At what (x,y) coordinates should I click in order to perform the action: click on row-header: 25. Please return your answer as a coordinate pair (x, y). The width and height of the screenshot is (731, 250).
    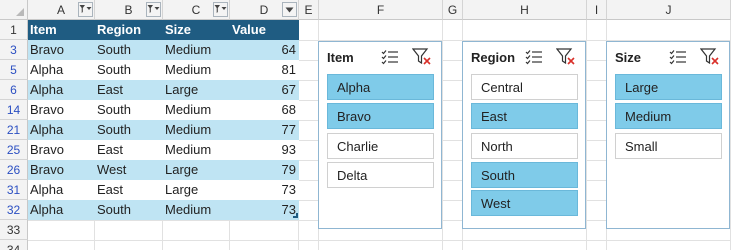
    Looking at the image, I should click on (14, 150).